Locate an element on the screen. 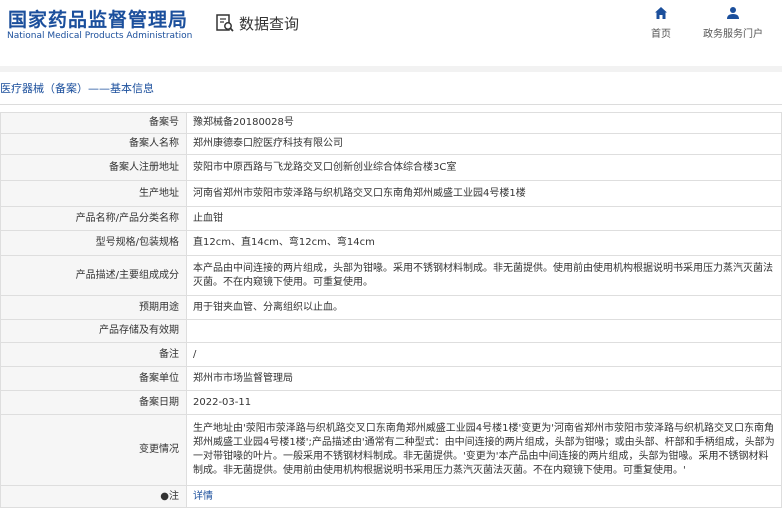 This screenshot has height=519, width=782. row-label: 备案人名称 is located at coordinates (93, 144).